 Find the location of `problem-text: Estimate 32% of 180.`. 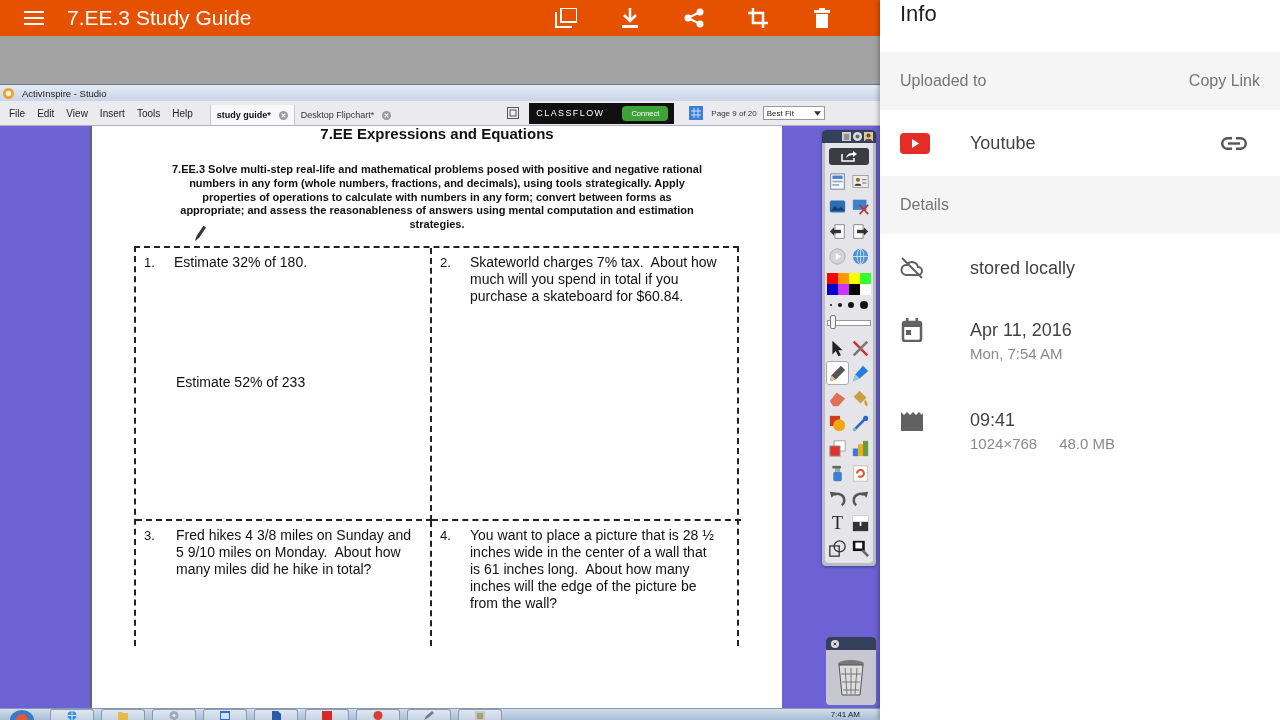

problem-text: Estimate 32% of 180. is located at coordinates (241, 262).